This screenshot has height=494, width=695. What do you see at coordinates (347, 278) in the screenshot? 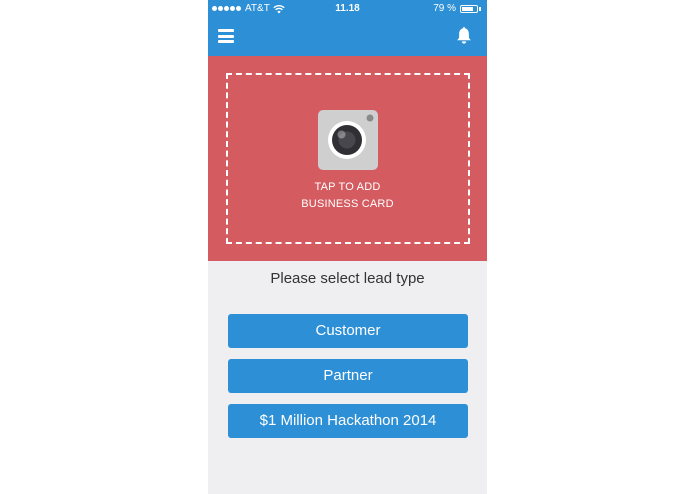
I see `lead-type-prompt: Please select lead type` at bounding box center [347, 278].